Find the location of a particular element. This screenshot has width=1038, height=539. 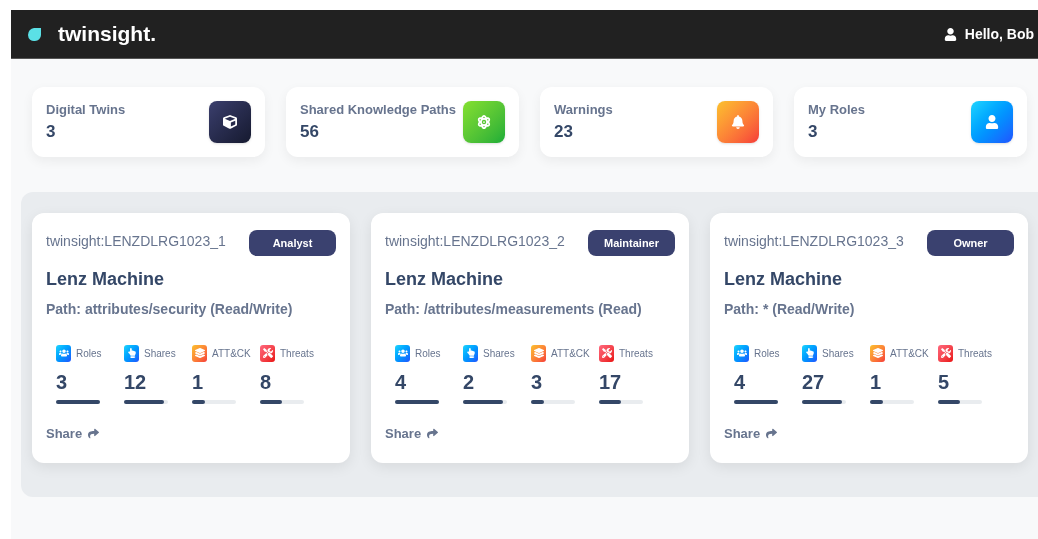

role-badge: Analyst is located at coordinates (292, 243).